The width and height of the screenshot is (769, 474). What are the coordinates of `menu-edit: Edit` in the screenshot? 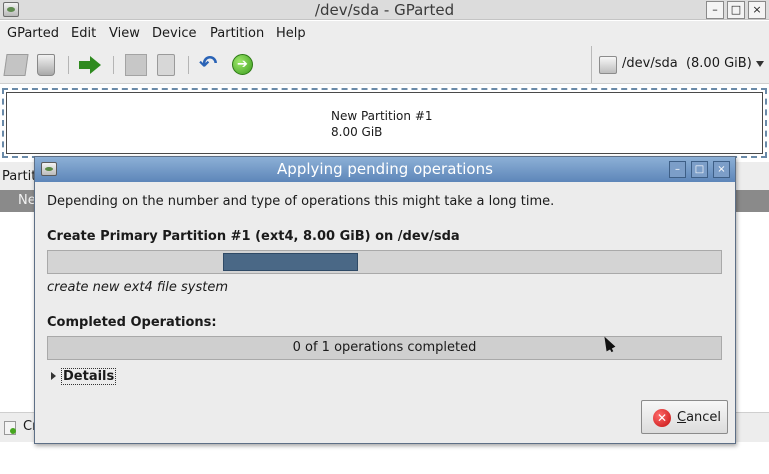 It's located at (83, 33).